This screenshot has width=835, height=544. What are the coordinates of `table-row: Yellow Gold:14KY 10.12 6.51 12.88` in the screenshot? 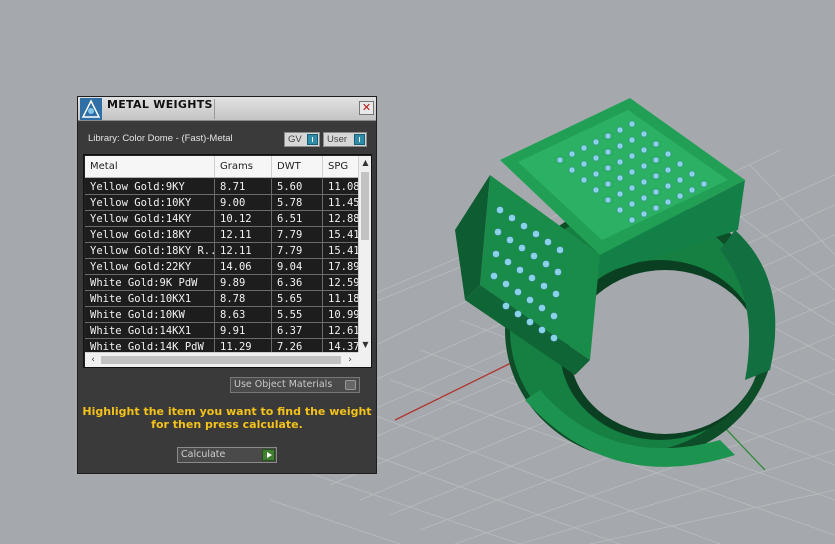 It's located at (221, 219).